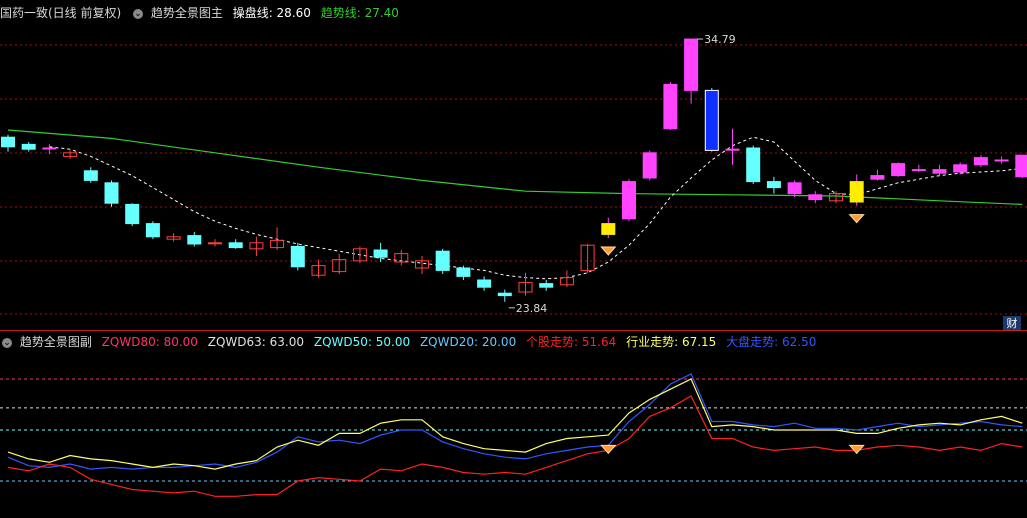 Image resolution: width=1027 pixels, height=518 pixels. I want to click on finance-badge: 财, so click(1012, 323).